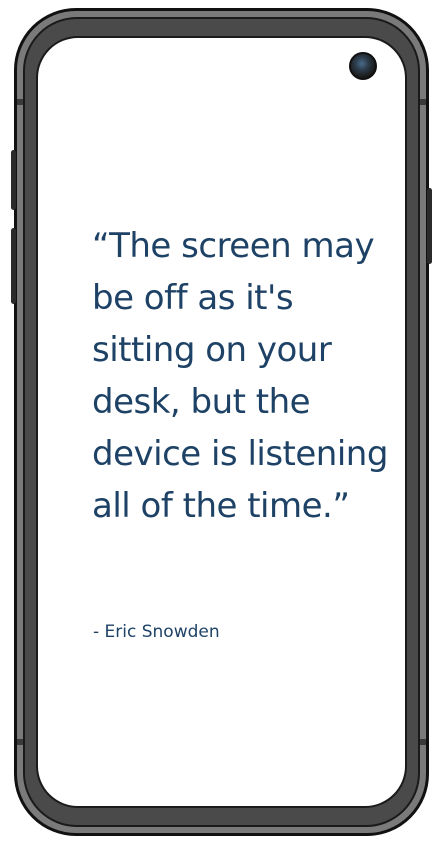 The image size is (443, 842). Describe the element at coordinates (429, 226) in the screenshot. I see `power-button` at that location.